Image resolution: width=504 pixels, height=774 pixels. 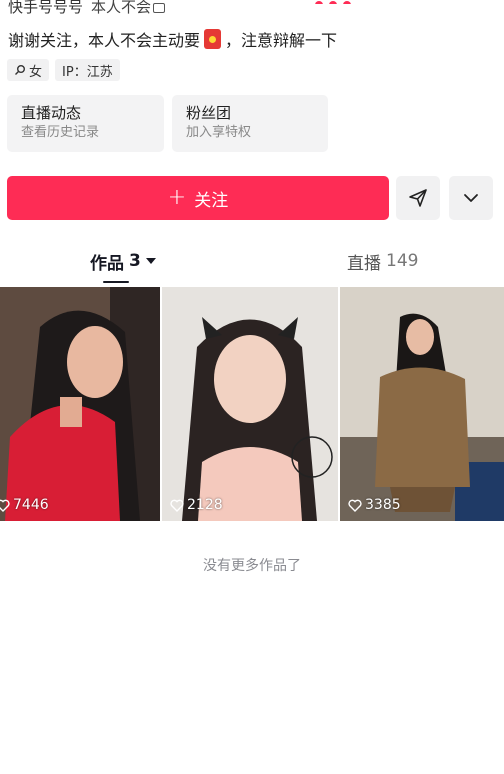 I want to click on no-more-works-text: 没有更多作品了, so click(x=252, y=566).